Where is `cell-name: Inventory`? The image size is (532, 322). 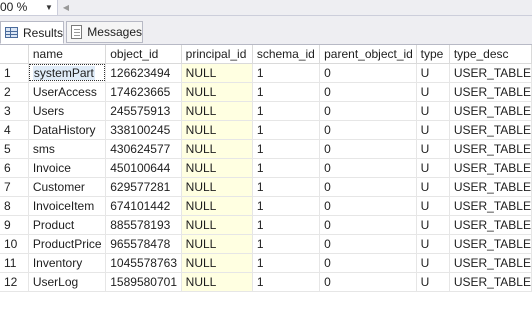 cell-name: Inventory is located at coordinates (67, 263).